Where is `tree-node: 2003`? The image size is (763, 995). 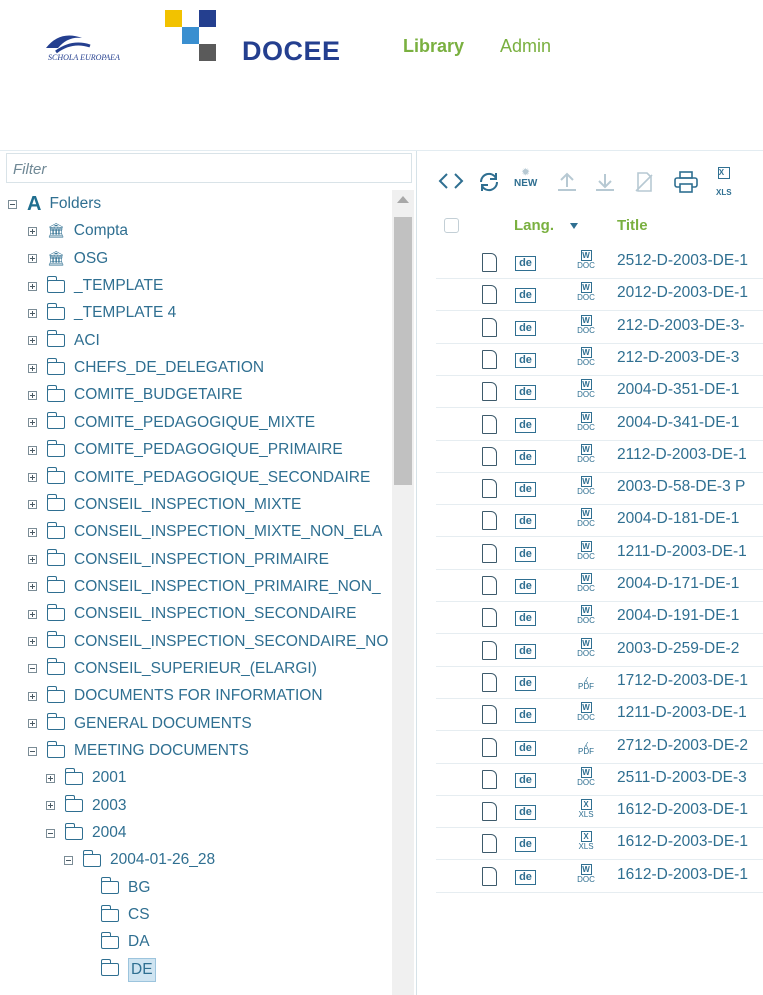
tree-node: 2003 is located at coordinates (86, 806).